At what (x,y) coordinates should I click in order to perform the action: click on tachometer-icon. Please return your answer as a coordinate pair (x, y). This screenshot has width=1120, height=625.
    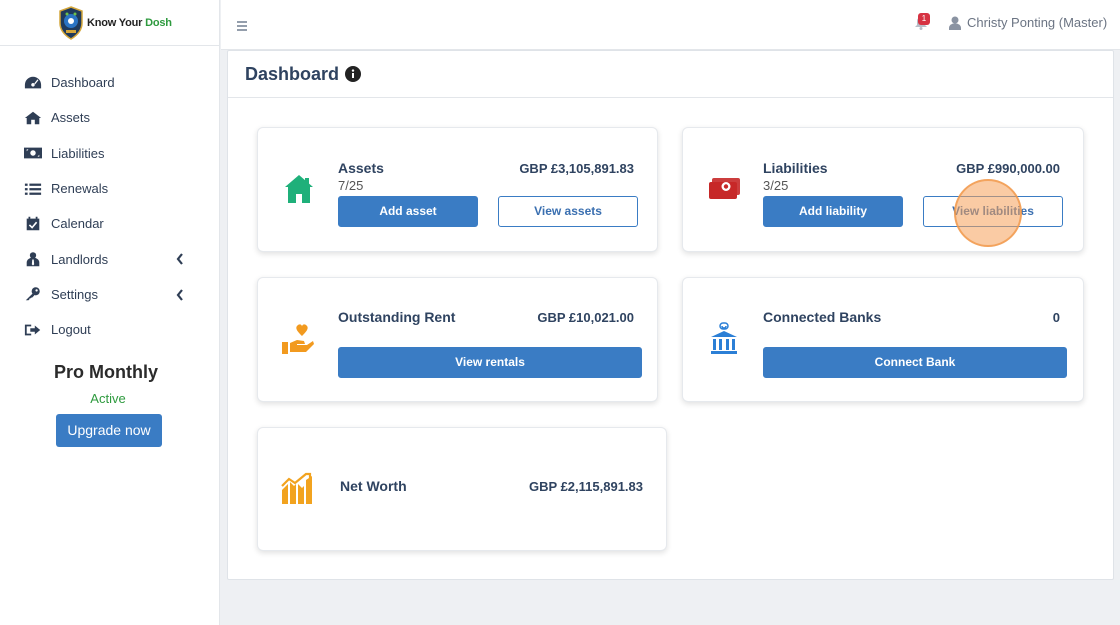
    Looking at the image, I should click on (33, 83).